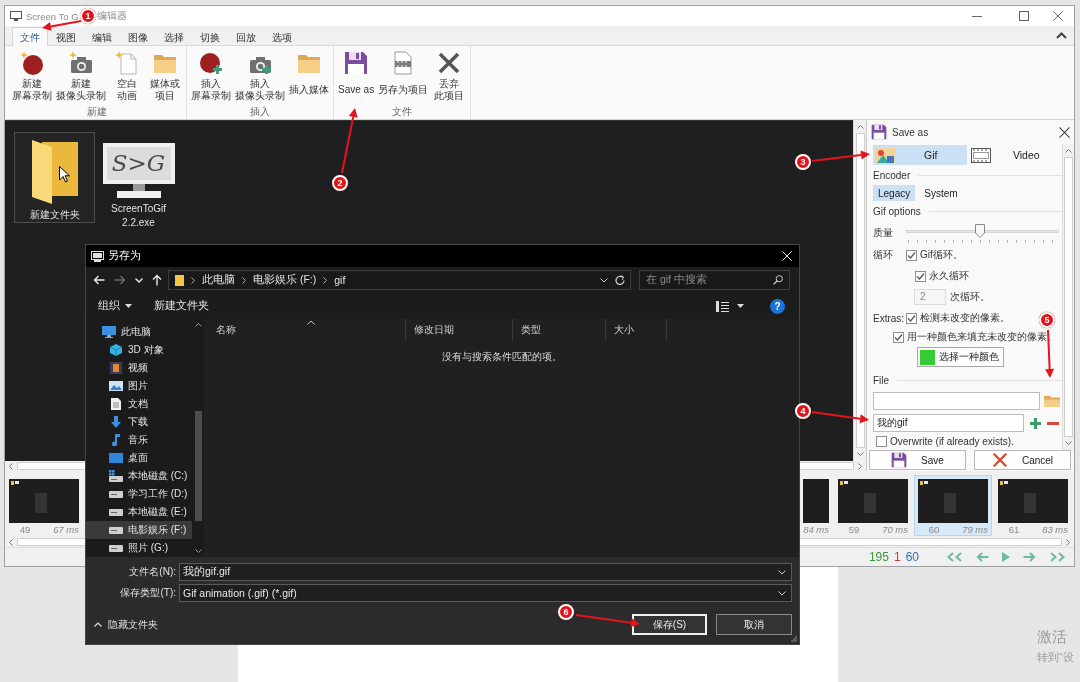  Describe the element at coordinates (285, 280) in the screenshot. I see `breadcrumb: 电影娱乐 (F:)` at that location.